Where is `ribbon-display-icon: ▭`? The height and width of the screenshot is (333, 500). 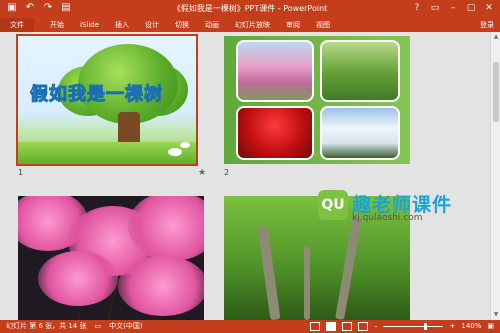
ribbon-display-icon: ▭ is located at coordinates (435, 8).